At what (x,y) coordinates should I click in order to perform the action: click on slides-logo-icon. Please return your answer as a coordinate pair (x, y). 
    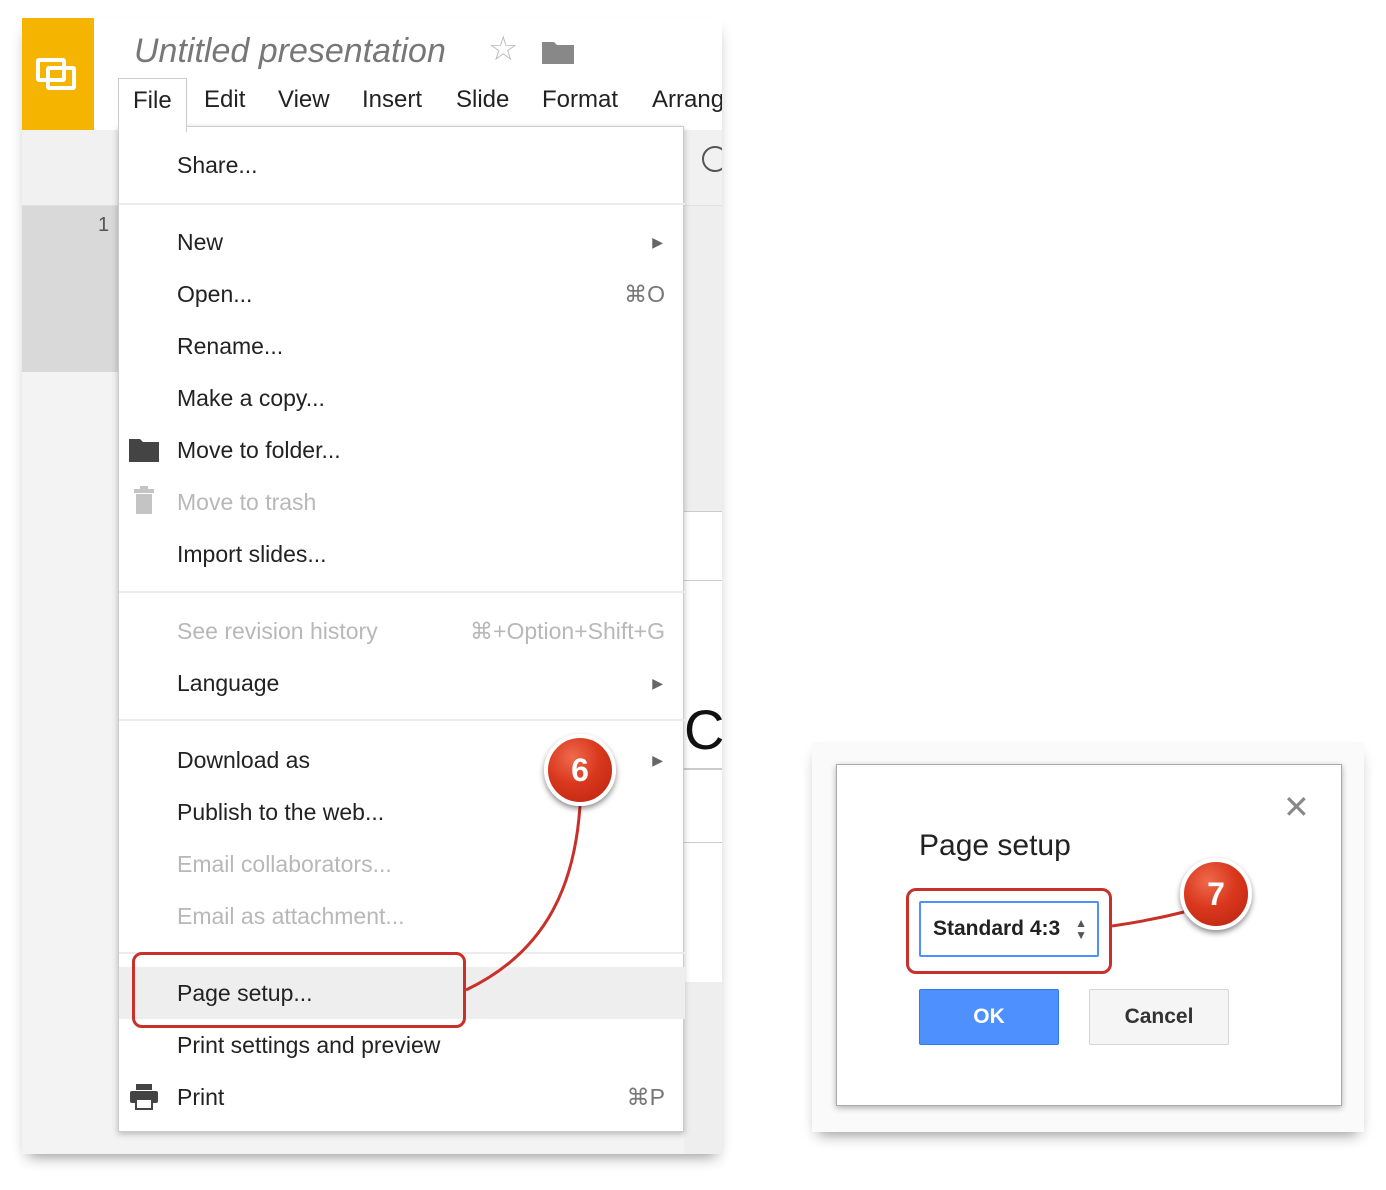
    Looking at the image, I should click on (58, 74).